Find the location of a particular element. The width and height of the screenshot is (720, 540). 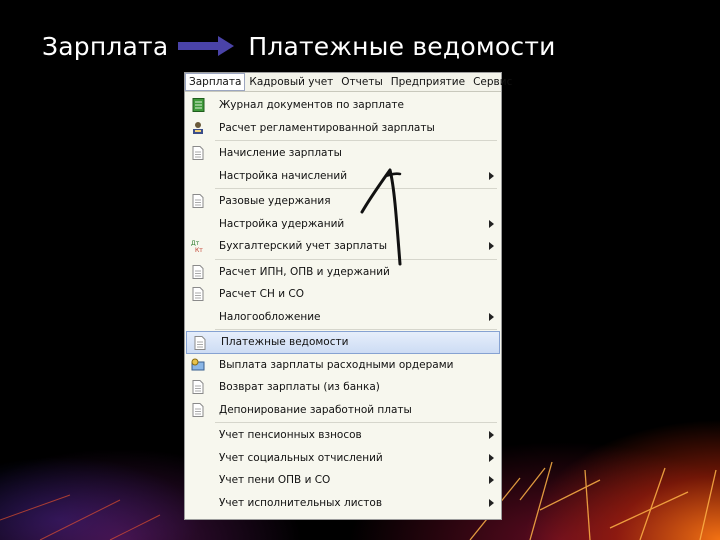

menu-item-reg-calculation: Расчет регламентированной зарплаты is located at coordinates (343, 128).